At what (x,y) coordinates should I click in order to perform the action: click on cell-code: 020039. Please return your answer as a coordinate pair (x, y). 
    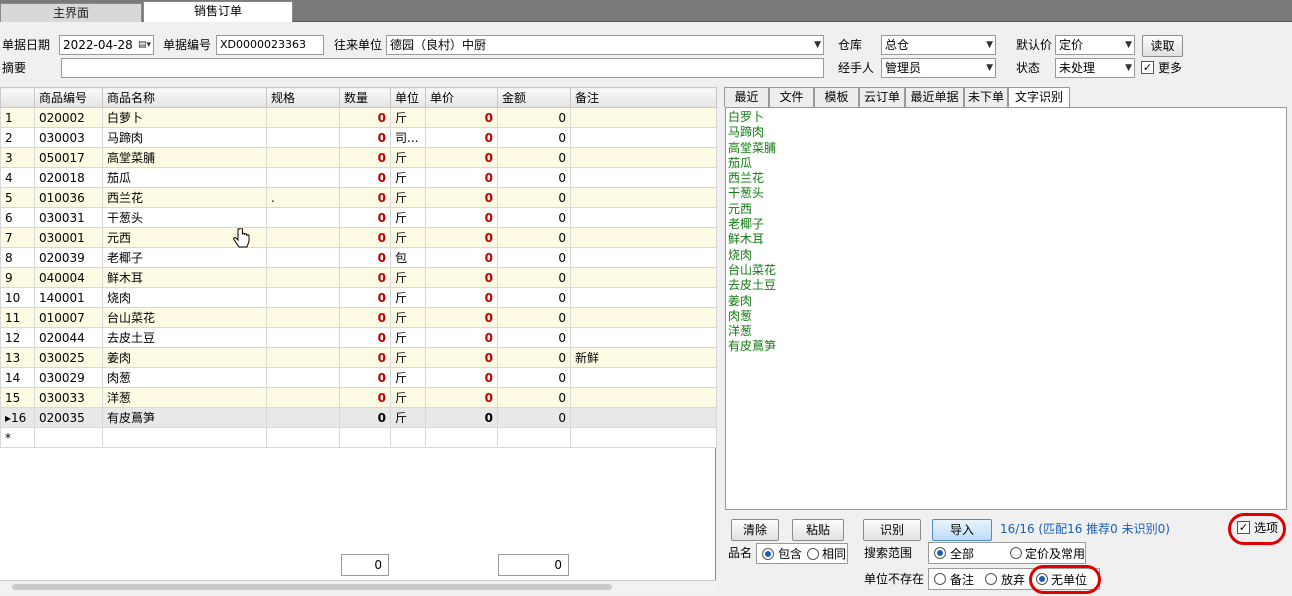
    Looking at the image, I should click on (68, 257).